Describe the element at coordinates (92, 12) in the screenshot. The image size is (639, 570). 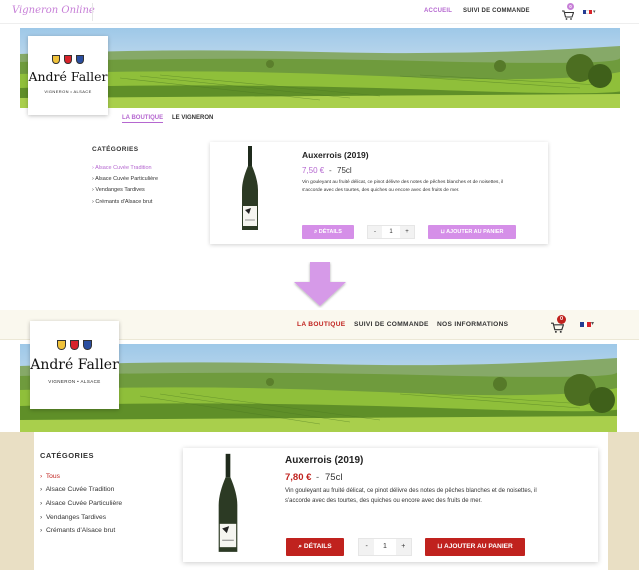
I see `brand-divider` at that location.